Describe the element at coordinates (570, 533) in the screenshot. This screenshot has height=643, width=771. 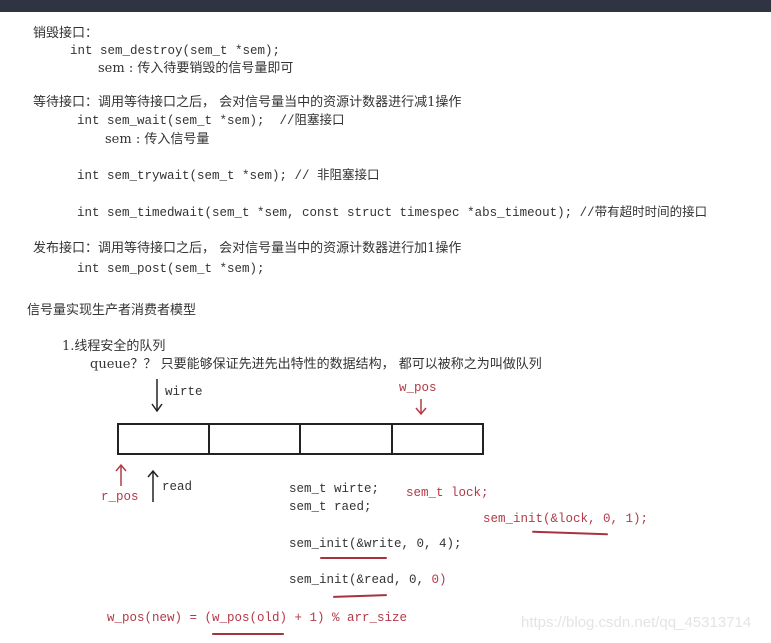
I see `init-lock-underline` at that location.